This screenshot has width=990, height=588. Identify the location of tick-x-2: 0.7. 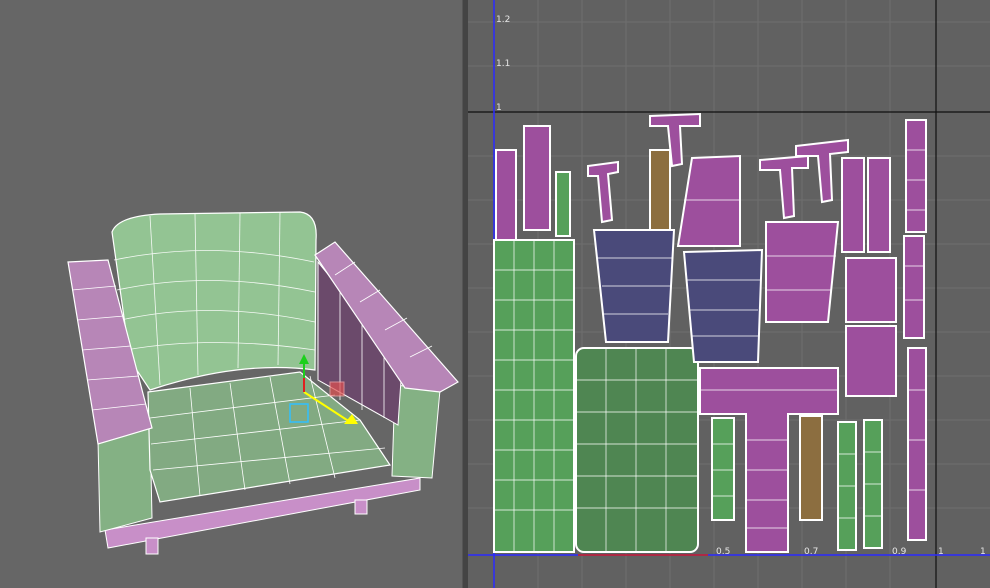
(811, 552).